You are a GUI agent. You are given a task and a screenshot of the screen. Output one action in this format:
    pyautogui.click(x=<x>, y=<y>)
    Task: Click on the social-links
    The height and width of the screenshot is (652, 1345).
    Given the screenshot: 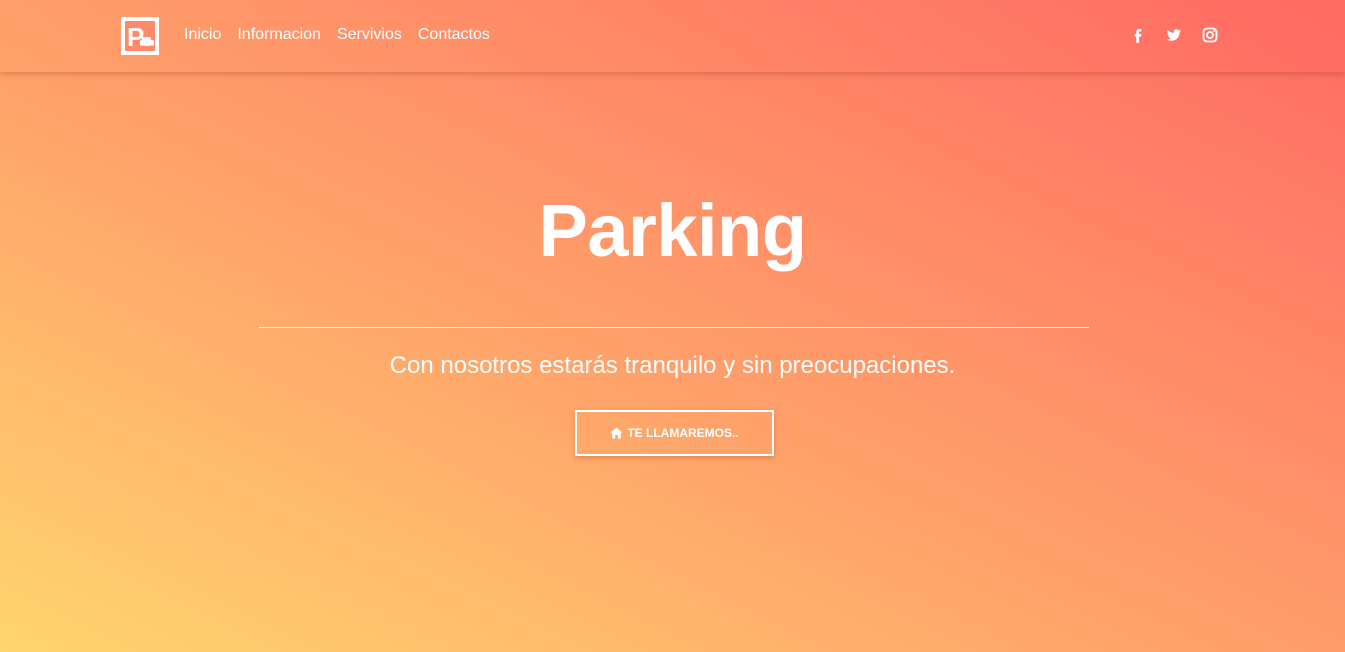 What is the action you would take?
    pyautogui.click(x=1174, y=35)
    